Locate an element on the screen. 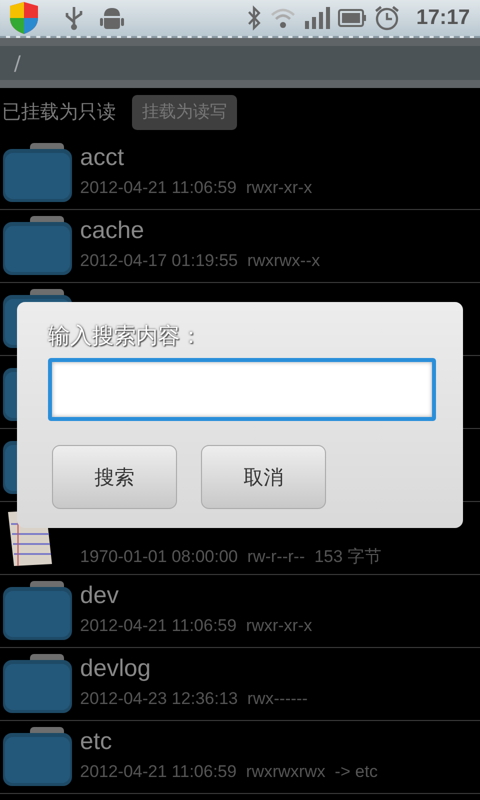 This screenshot has height=800, width=480. wifi-icon is located at coordinates (283, 18).